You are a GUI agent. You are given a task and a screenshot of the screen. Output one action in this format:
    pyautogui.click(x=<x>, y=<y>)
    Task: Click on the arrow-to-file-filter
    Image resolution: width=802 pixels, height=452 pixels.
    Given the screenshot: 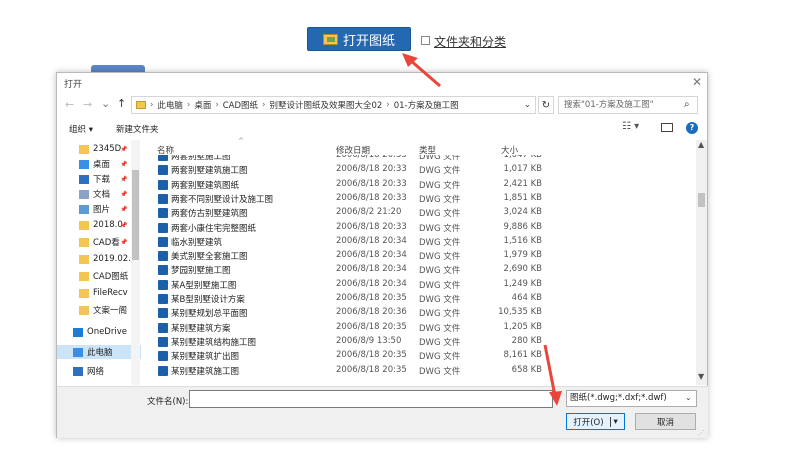 What is the action you would take?
    pyautogui.click(x=552, y=375)
    